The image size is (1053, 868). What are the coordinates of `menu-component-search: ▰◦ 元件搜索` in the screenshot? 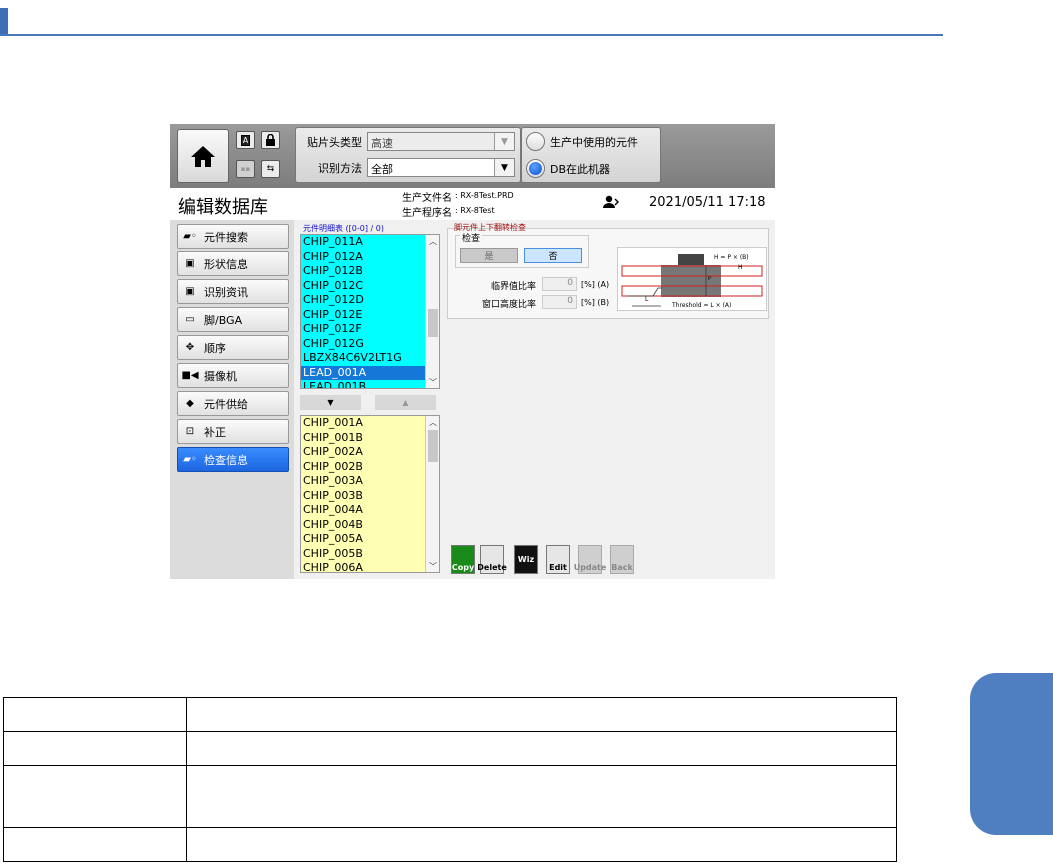 It's located at (233, 236).